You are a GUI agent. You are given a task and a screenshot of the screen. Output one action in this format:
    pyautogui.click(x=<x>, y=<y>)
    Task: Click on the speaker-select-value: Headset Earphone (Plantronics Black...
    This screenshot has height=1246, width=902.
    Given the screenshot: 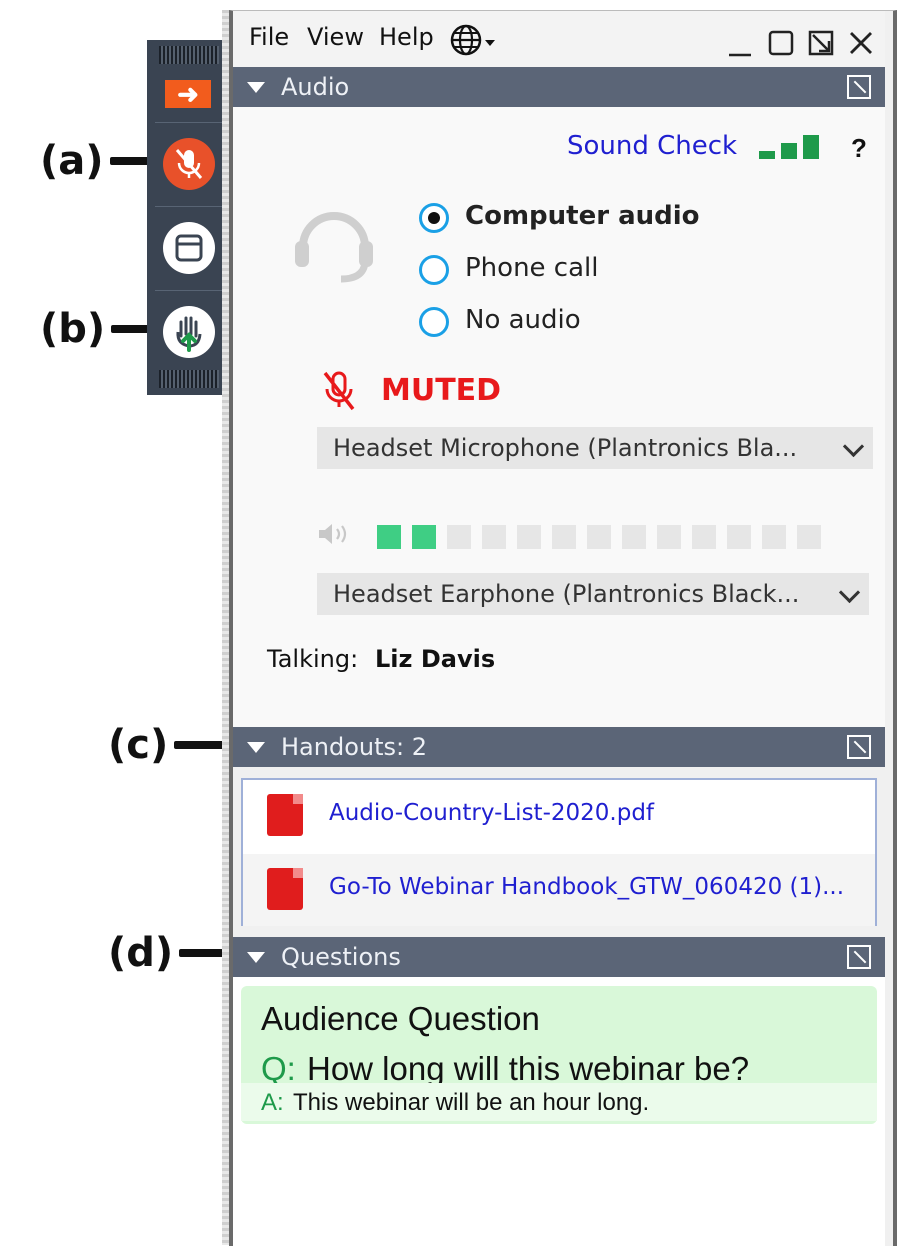 What is the action you would take?
    pyautogui.click(x=566, y=594)
    